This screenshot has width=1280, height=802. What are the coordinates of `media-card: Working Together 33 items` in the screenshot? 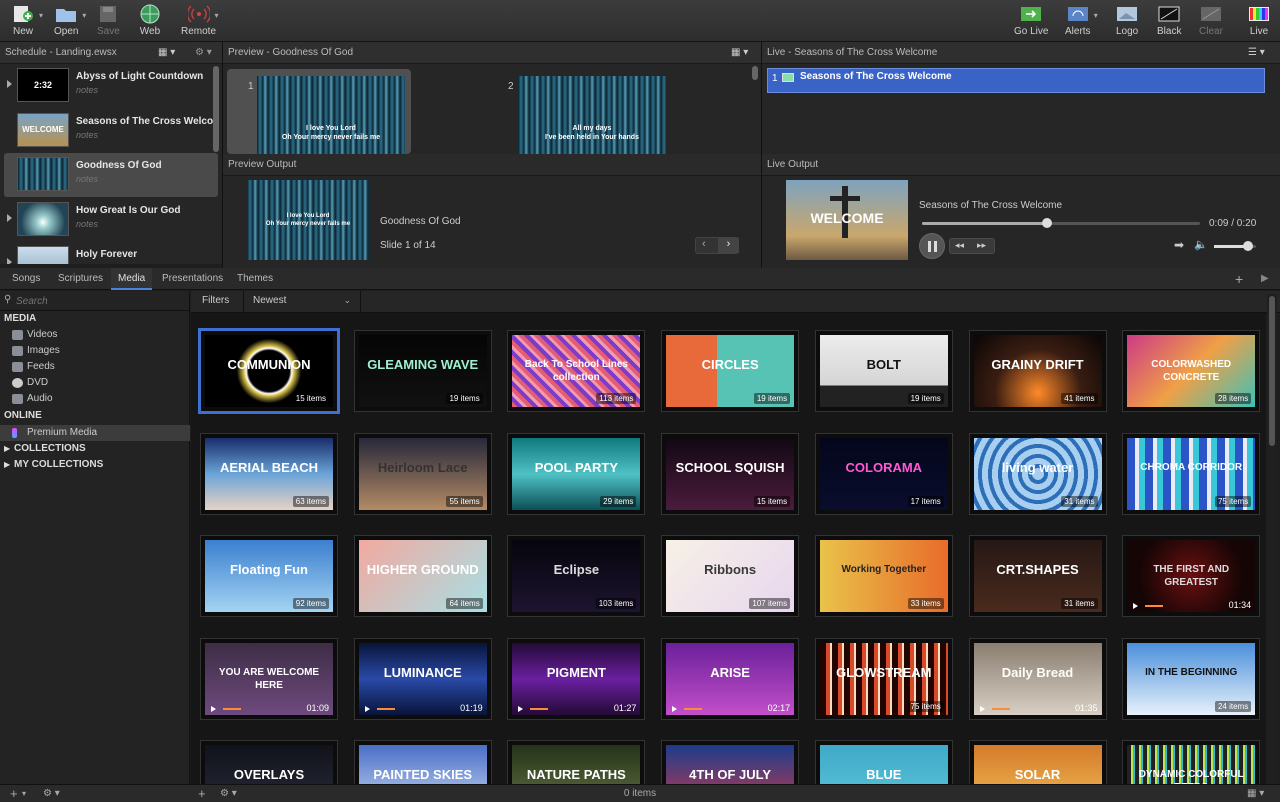 It's located at (883, 576).